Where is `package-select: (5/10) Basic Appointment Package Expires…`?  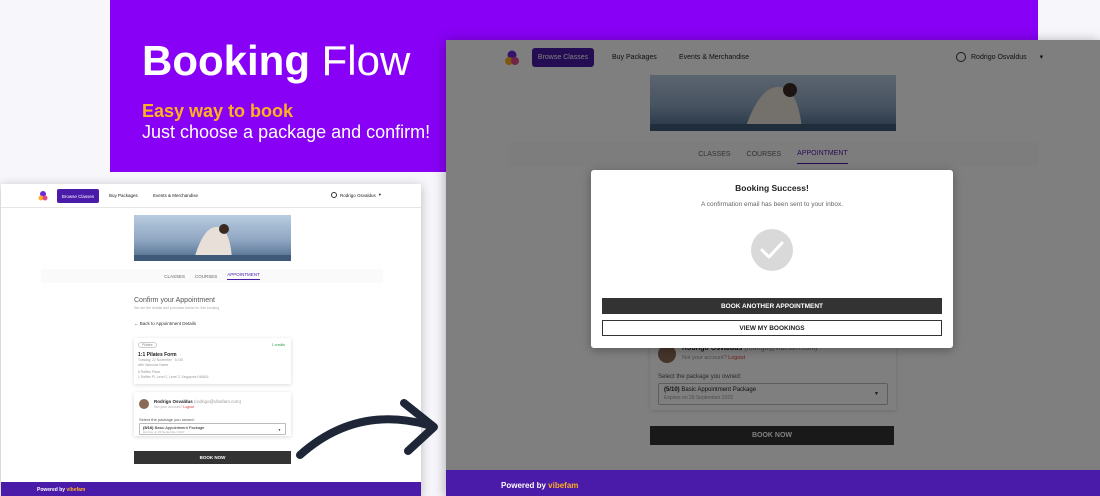 package-select: (5/10) Basic Appointment Package Expires… is located at coordinates (212, 429).